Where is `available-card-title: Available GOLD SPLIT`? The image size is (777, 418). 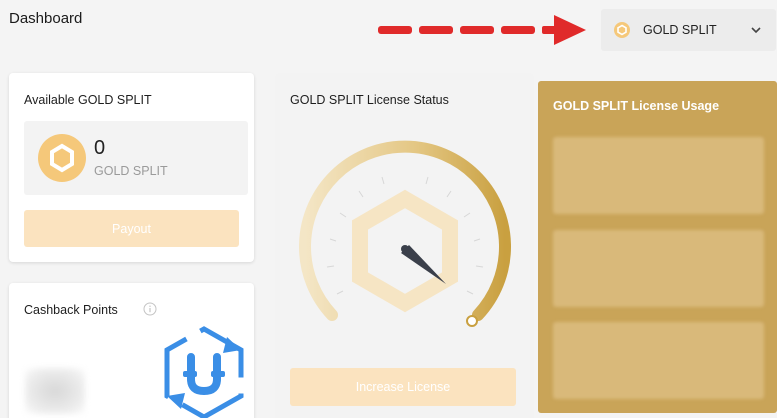
available-card-title: Available GOLD SPLIT is located at coordinates (88, 100).